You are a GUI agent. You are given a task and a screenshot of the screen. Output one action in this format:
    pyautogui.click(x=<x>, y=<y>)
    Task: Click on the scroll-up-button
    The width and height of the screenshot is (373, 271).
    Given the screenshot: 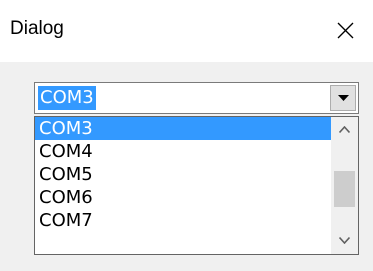 What is the action you would take?
    pyautogui.click(x=344, y=130)
    